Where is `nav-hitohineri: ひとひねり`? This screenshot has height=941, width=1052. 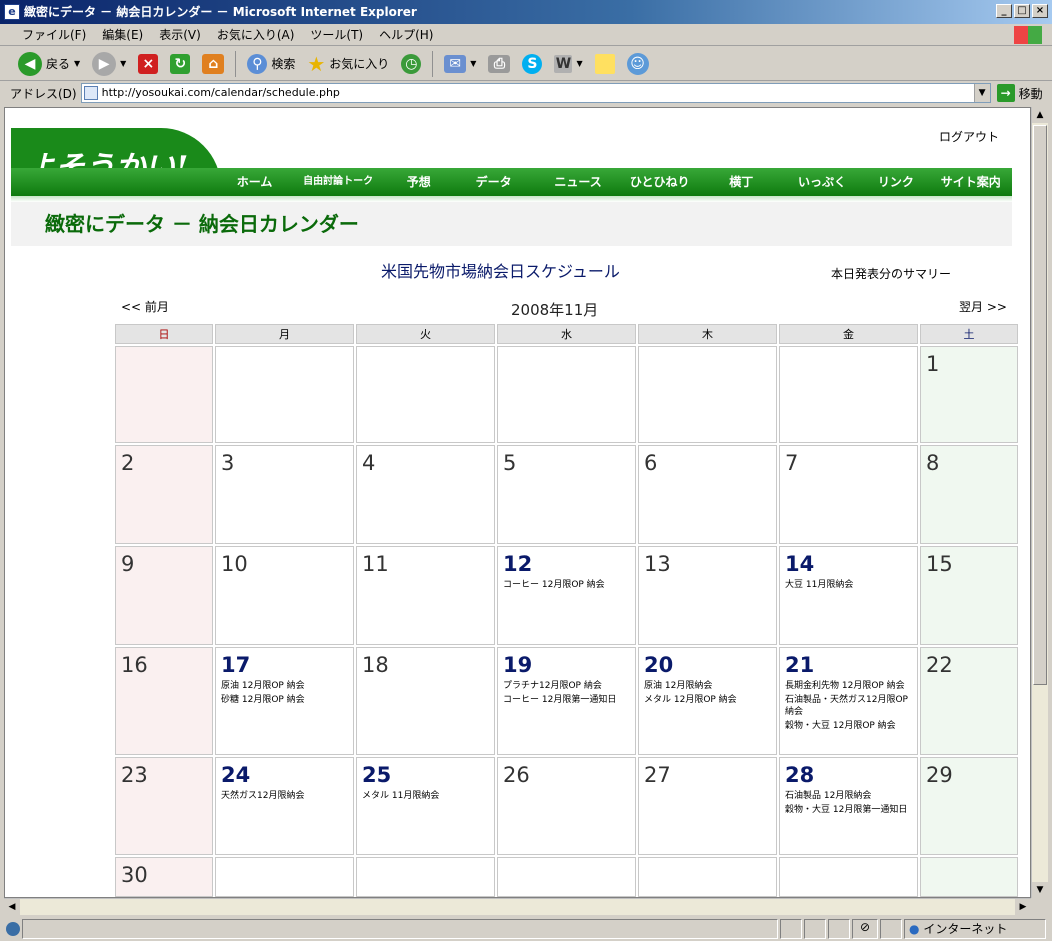
nav-hitohineri: ひとひねり is located at coordinates (659, 182).